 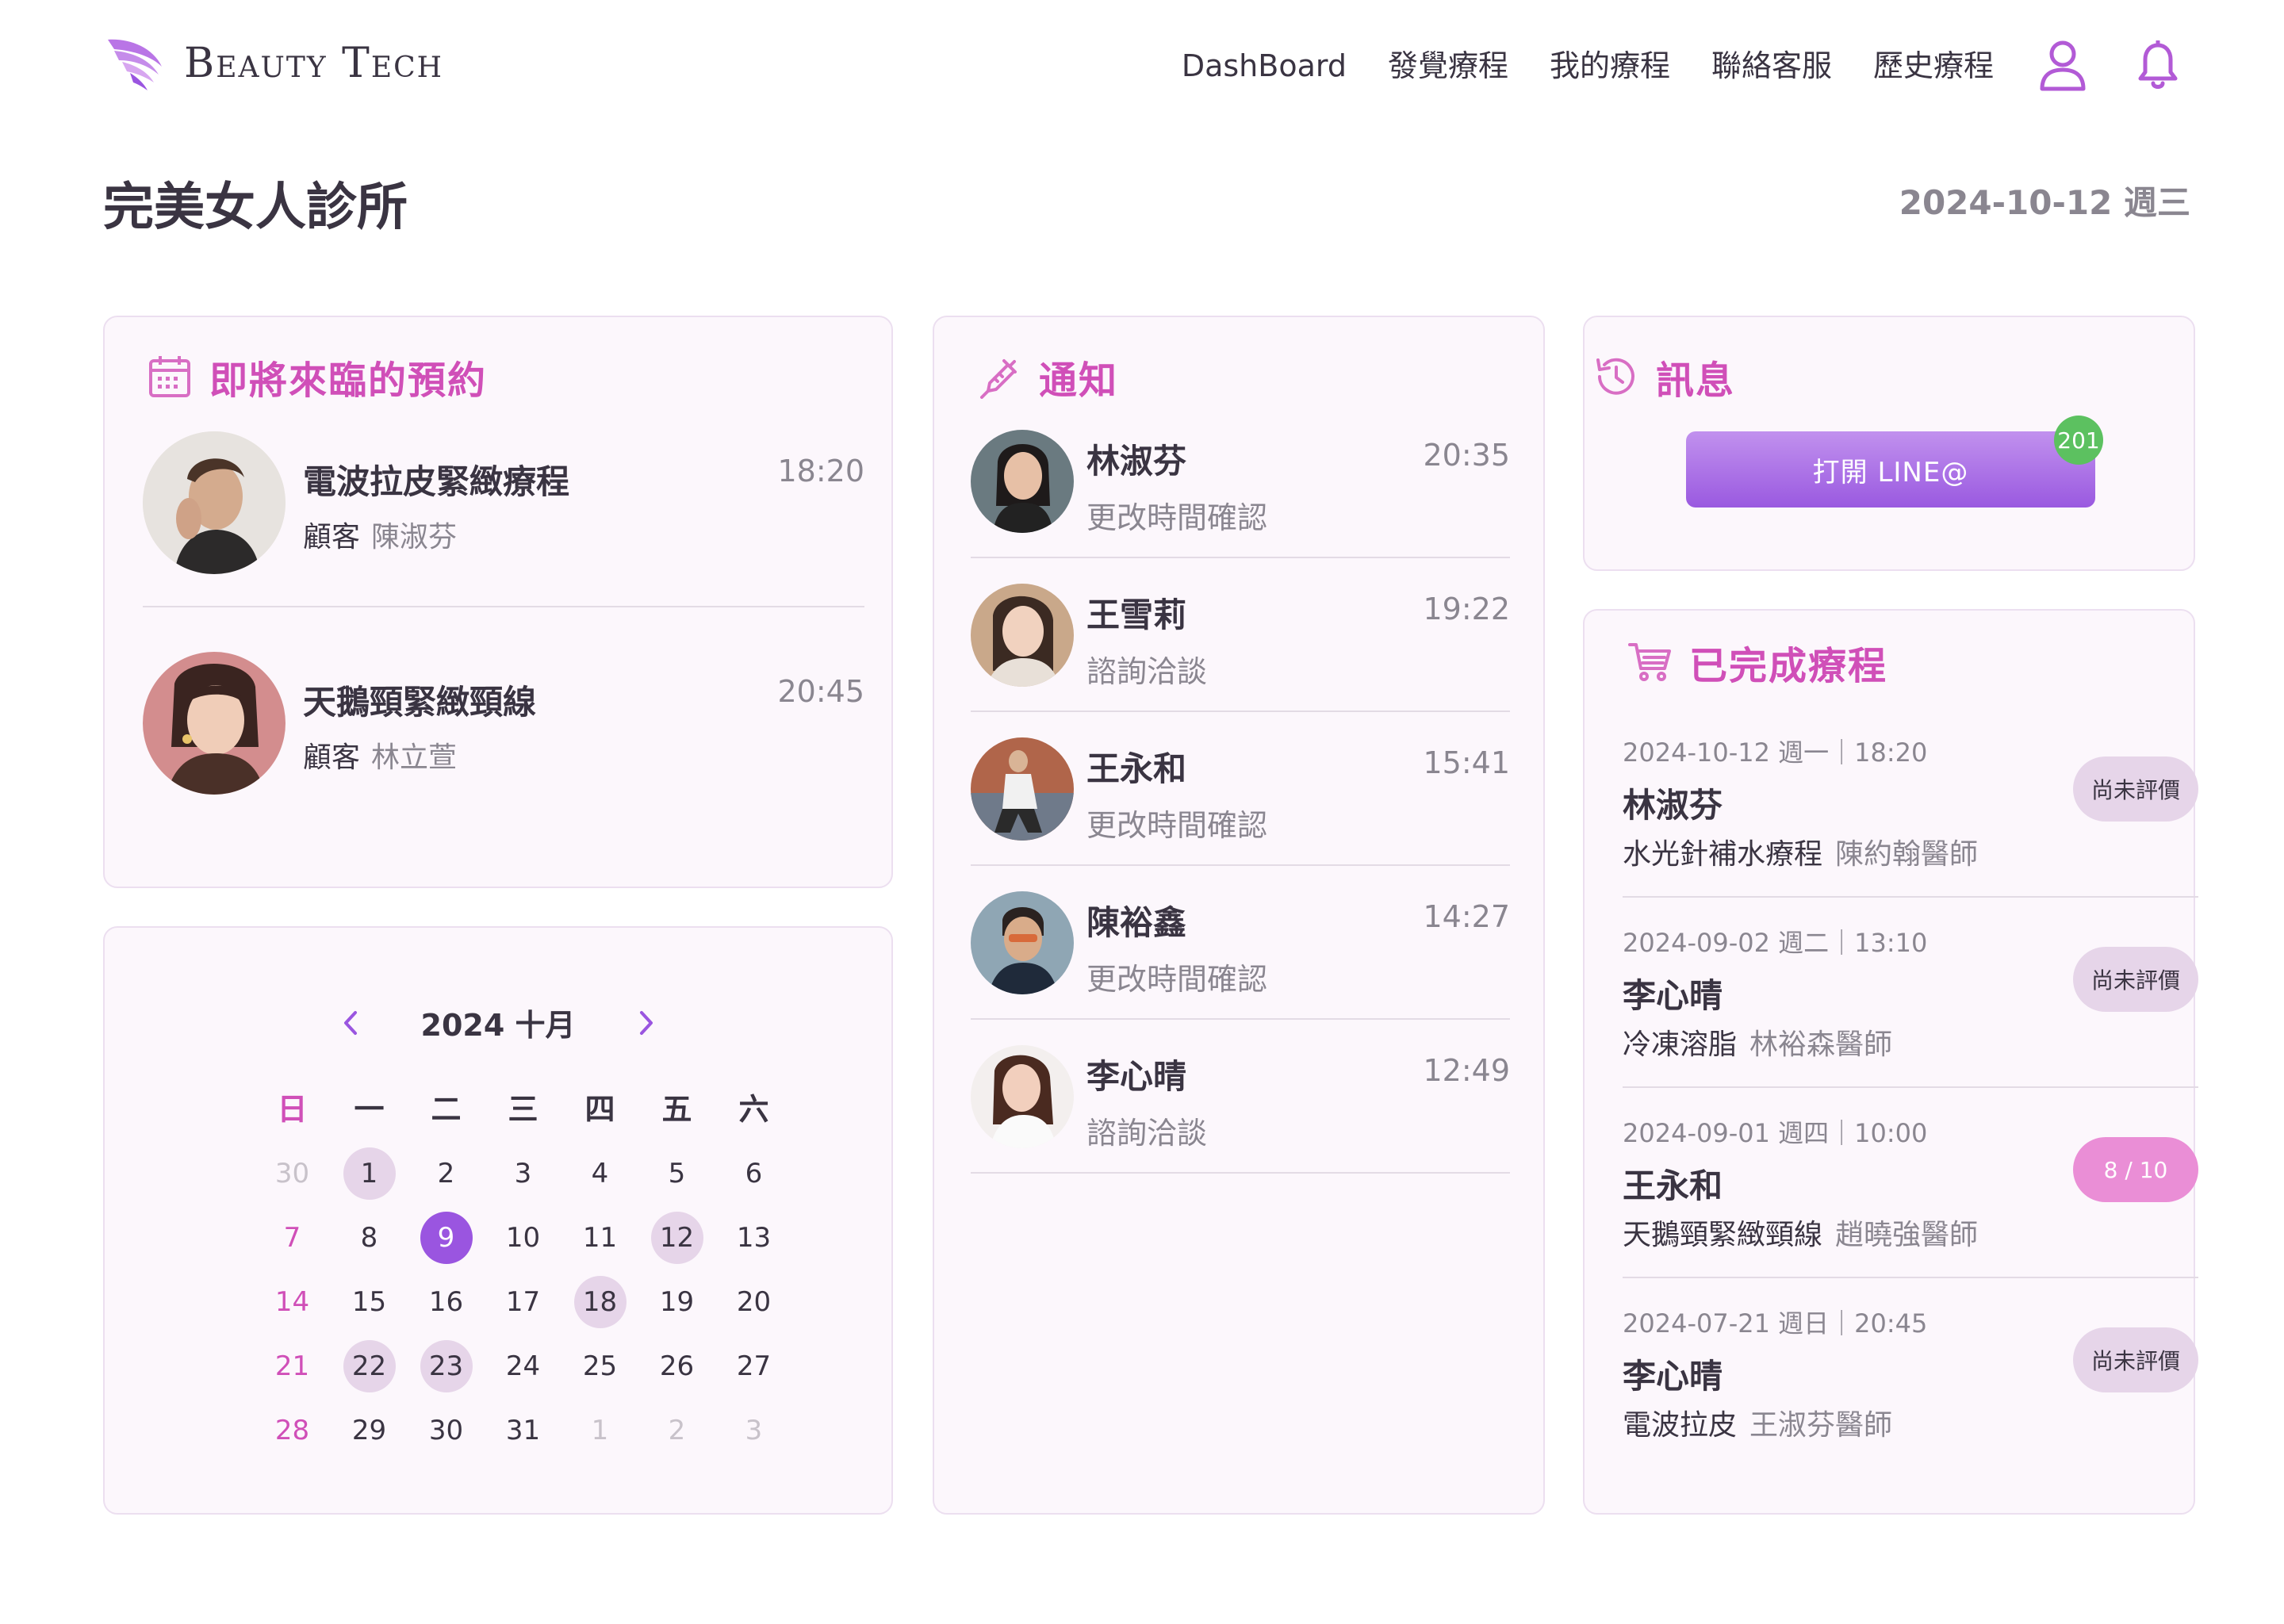 What do you see at coordinates (753, 1302) in the screenshot?
I see `calendar-day: 20` at bounding box center [753, 1302].